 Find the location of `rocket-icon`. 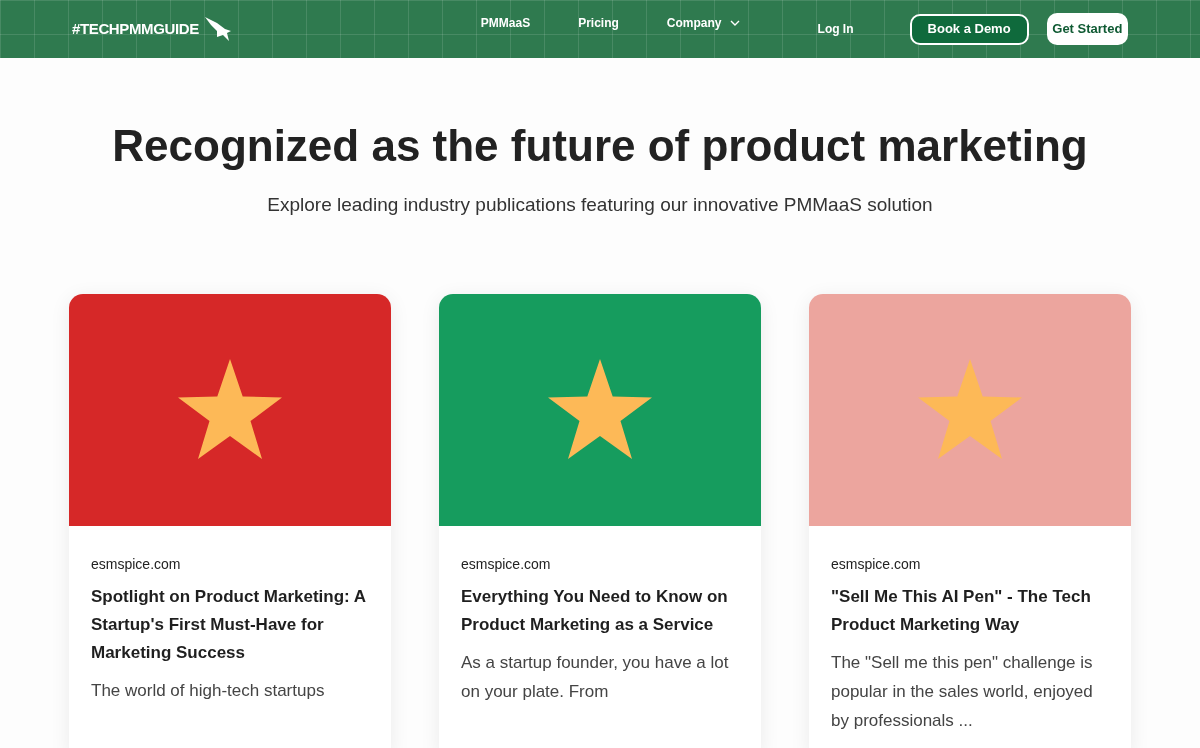

rocket-icon is located at coordinates (217, 29).